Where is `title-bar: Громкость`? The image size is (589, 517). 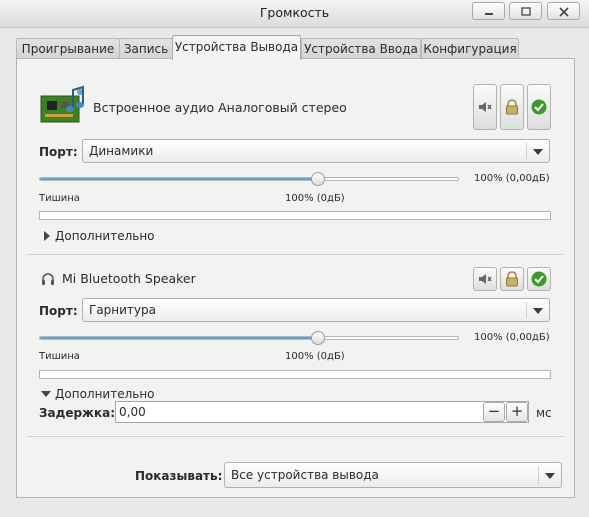
title-bar: Громкость is located at coordinates (294, 14).